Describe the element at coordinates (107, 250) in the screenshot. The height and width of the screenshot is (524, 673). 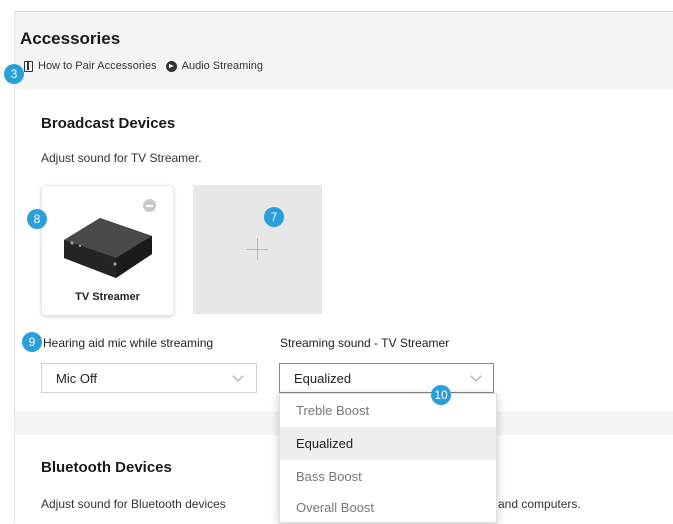
I see `tv-streamer-card: TV Streamer` at that location.